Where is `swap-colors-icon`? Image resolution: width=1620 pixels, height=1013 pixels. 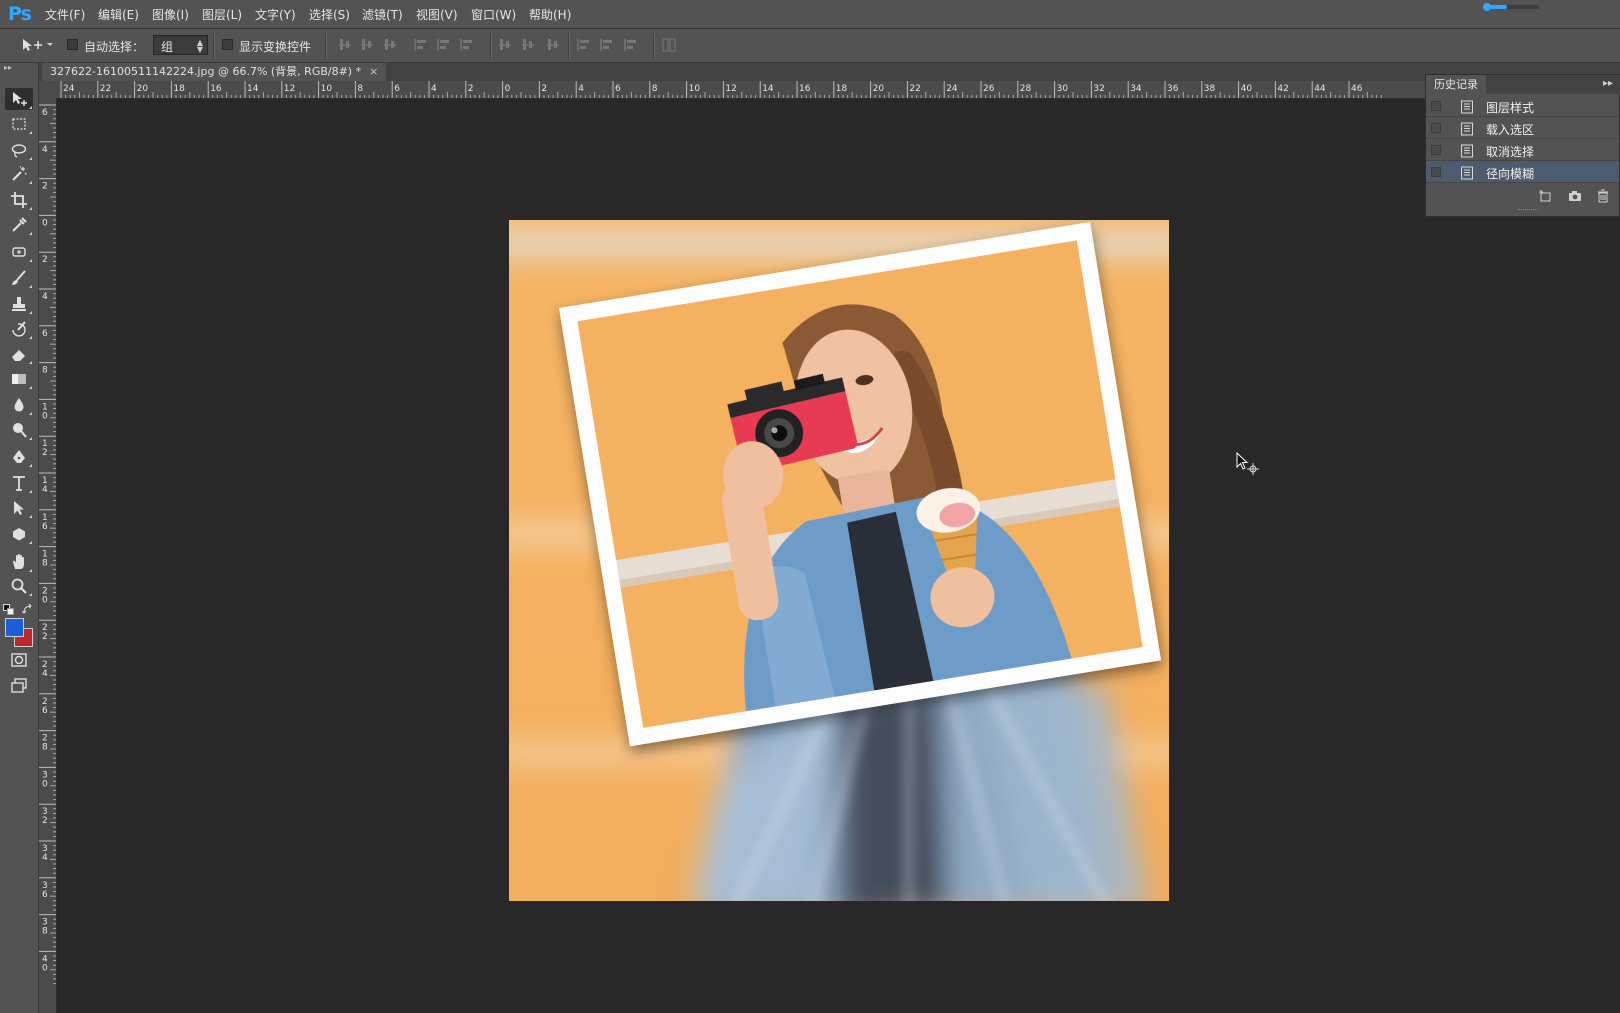
swap-colors-icon is located at coordinates (27, 607).